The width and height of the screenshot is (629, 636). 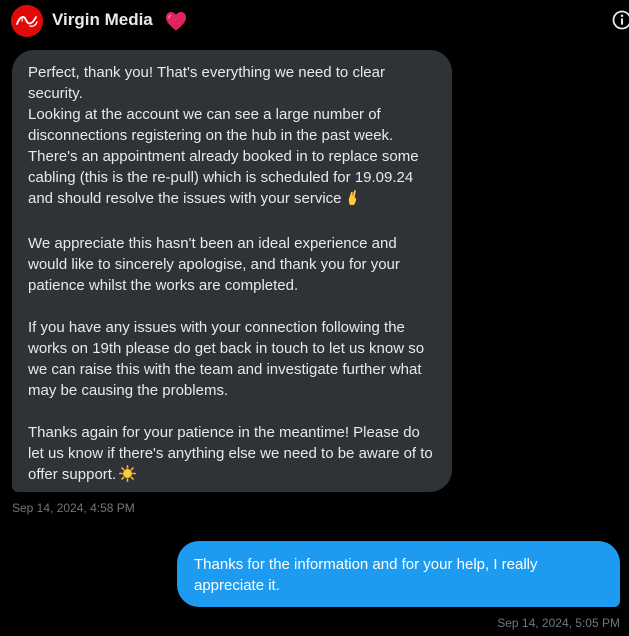 I want to click on red-heart-icon, so click(x=176, y=21).